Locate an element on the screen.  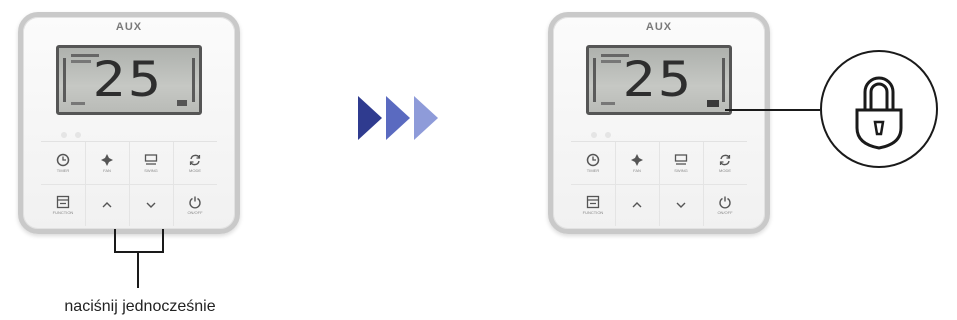
press-indicator-stem is located at coordinates (138, 270).